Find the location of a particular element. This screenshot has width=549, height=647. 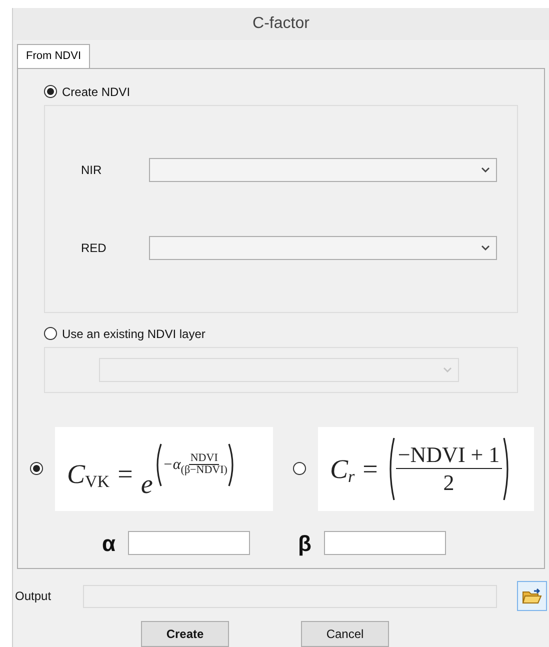

radio-label: Use an existing NDVI layer is located at coordinates (134, 333).